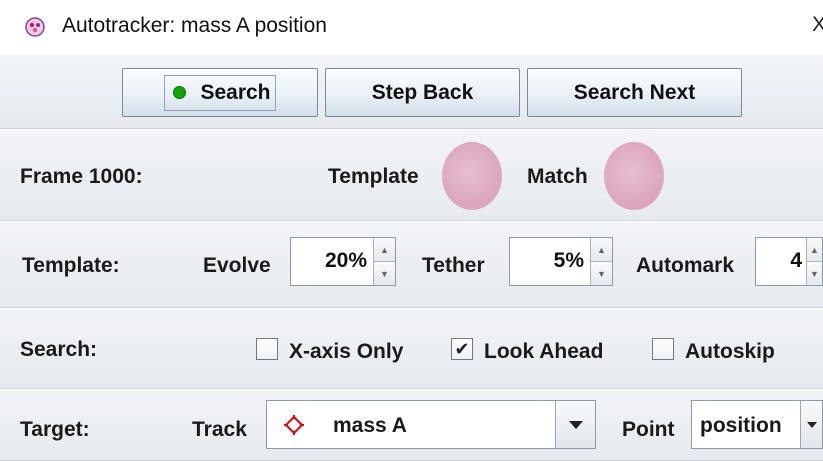 This screenshot has height=461, width=823. I want to click on step-back-button: Step Back, so click(422, 92).